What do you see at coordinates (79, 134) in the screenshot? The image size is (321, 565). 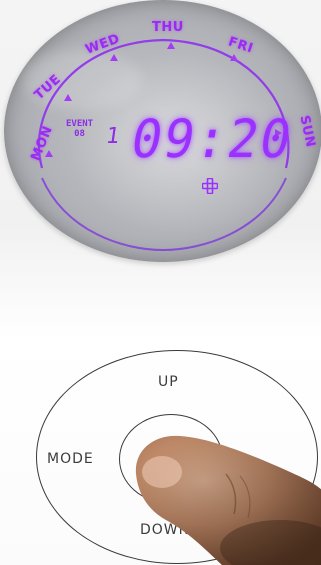 I see `event-sub-number: 08` at bounding box center [79, 134].